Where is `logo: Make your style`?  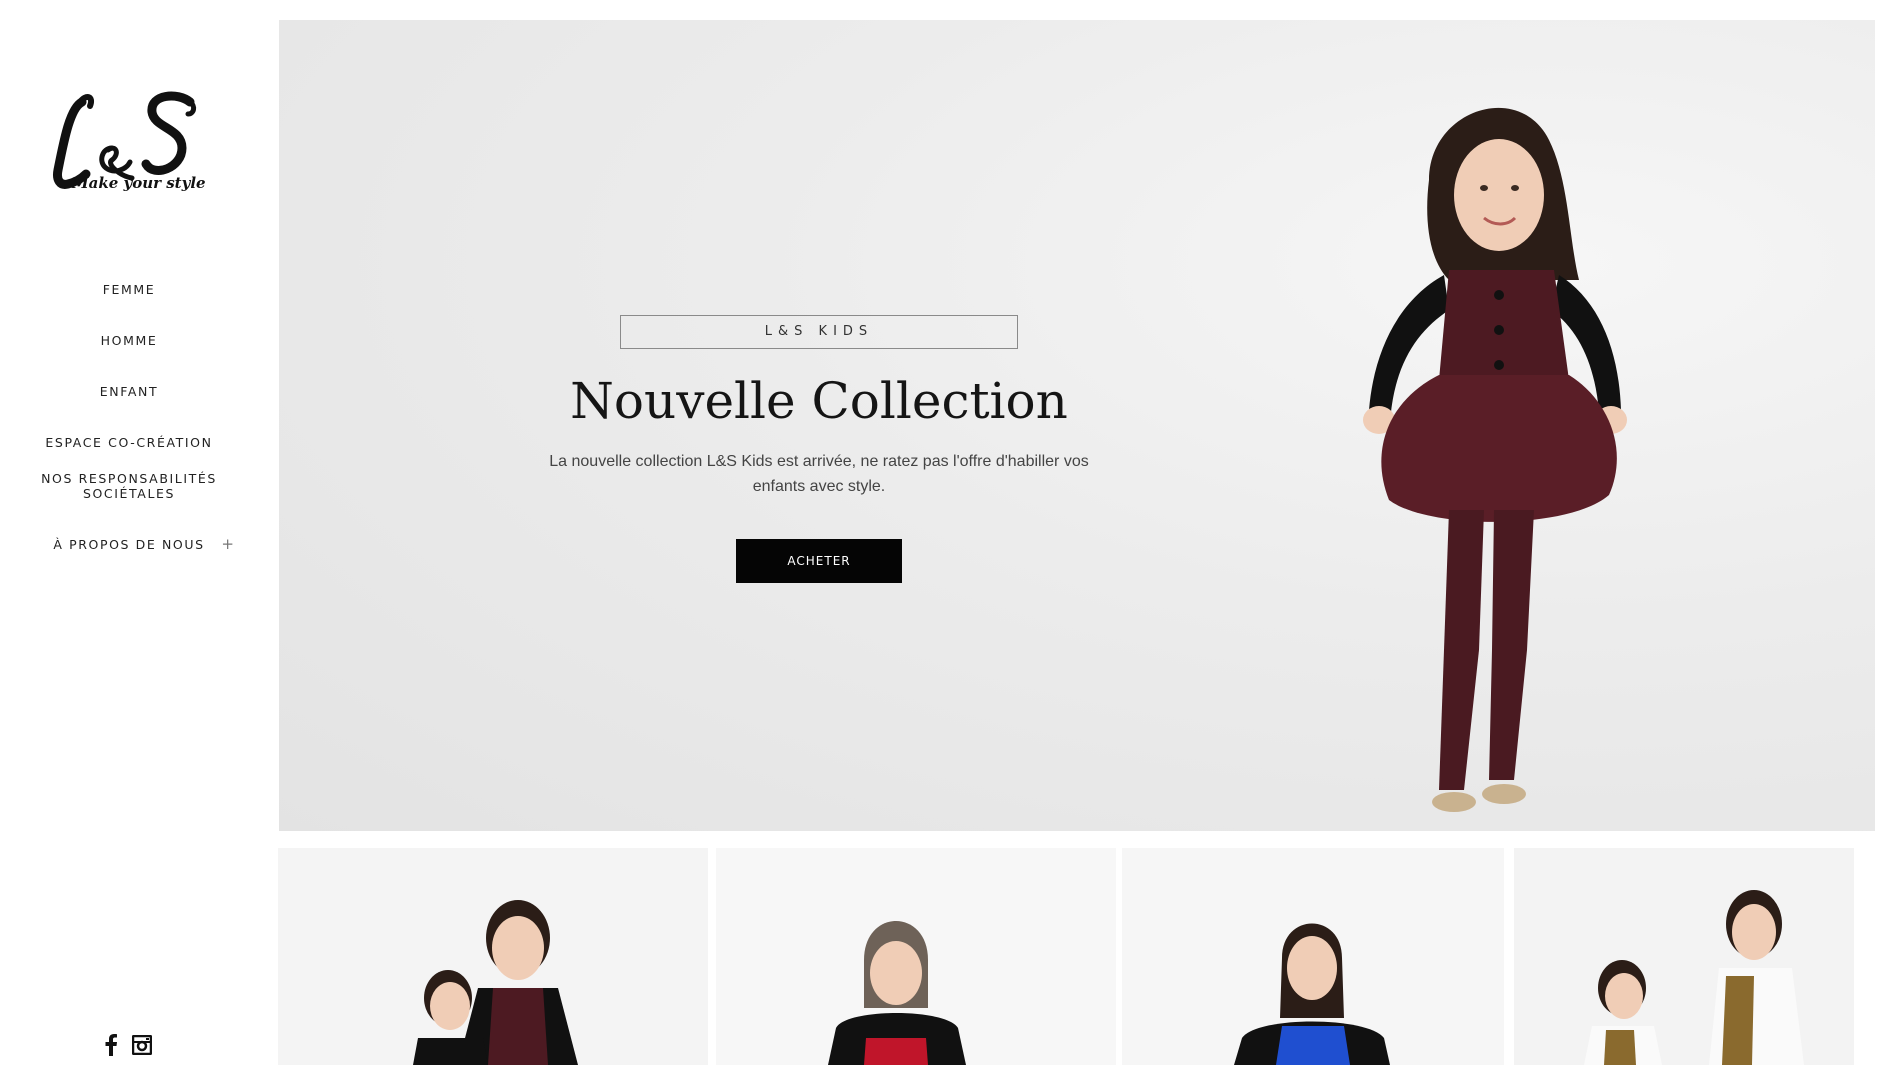 logo: Make your style is located at coordinates (130, 148).